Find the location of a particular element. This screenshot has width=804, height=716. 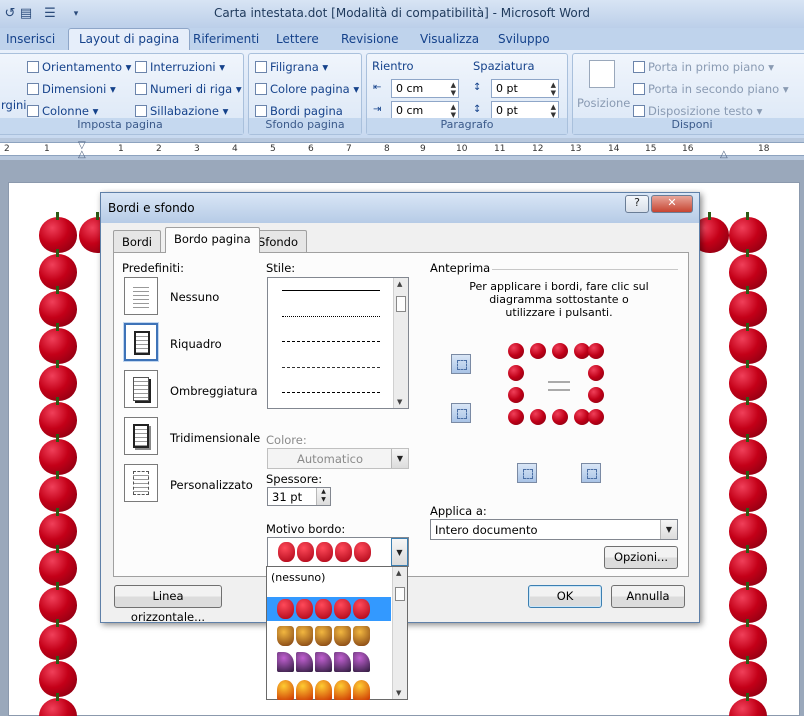

dialog-title-bar: Bordi e sfondo is located at coordinates (400, 208).